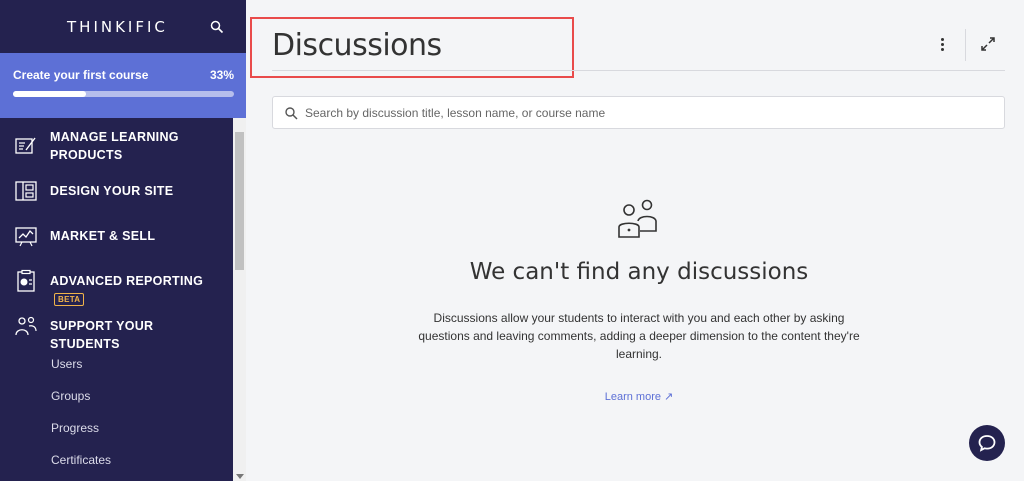  Describe the element at coordinates (70, 396) in the screenshot. I see `sidebar-subitem-groups: Groups` at that location.